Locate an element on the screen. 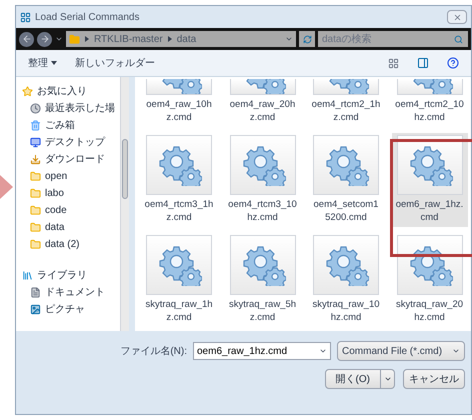 This screenshot has height=420, width=472. search-icon is located at coordinates (458, 39).